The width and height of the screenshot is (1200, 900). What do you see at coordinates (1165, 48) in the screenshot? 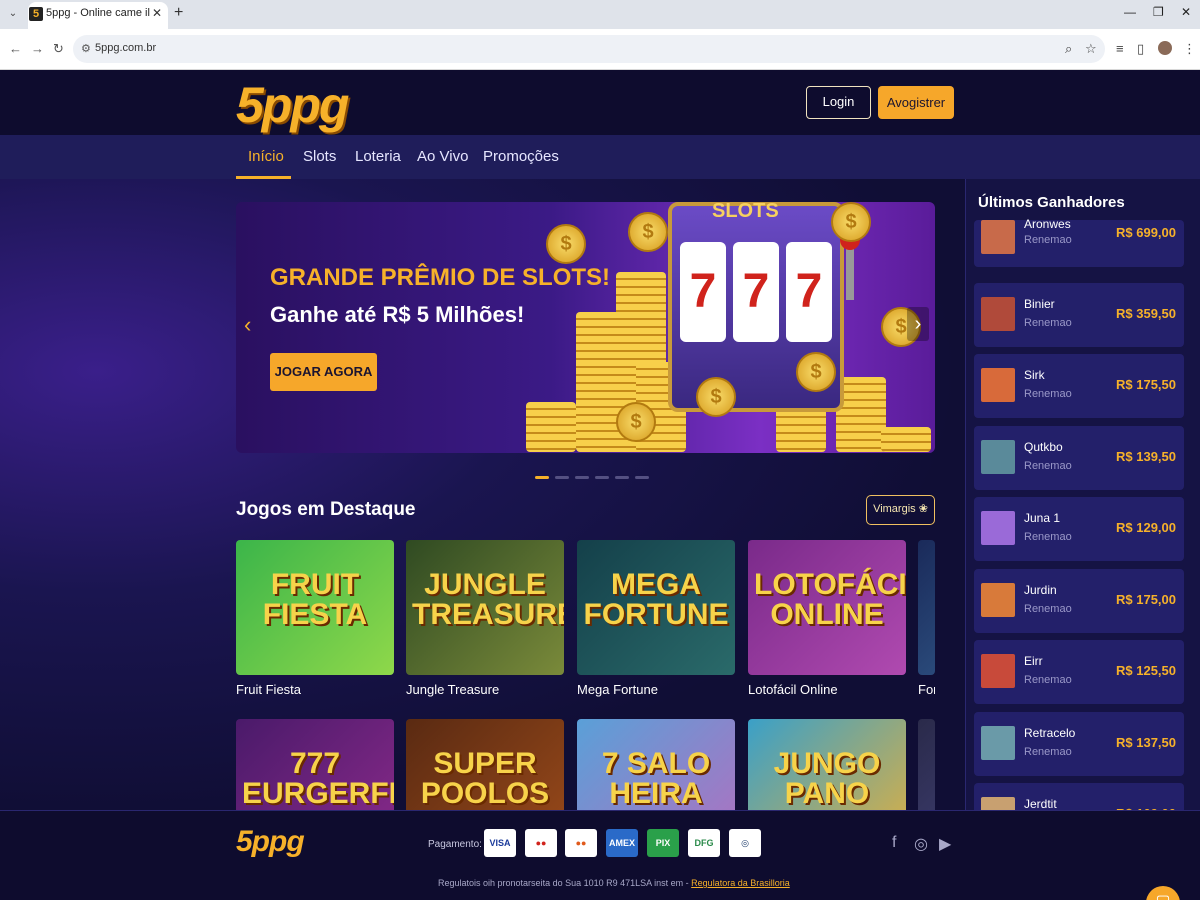
I see `profile-avatar` at bounding box center [1165, 48].